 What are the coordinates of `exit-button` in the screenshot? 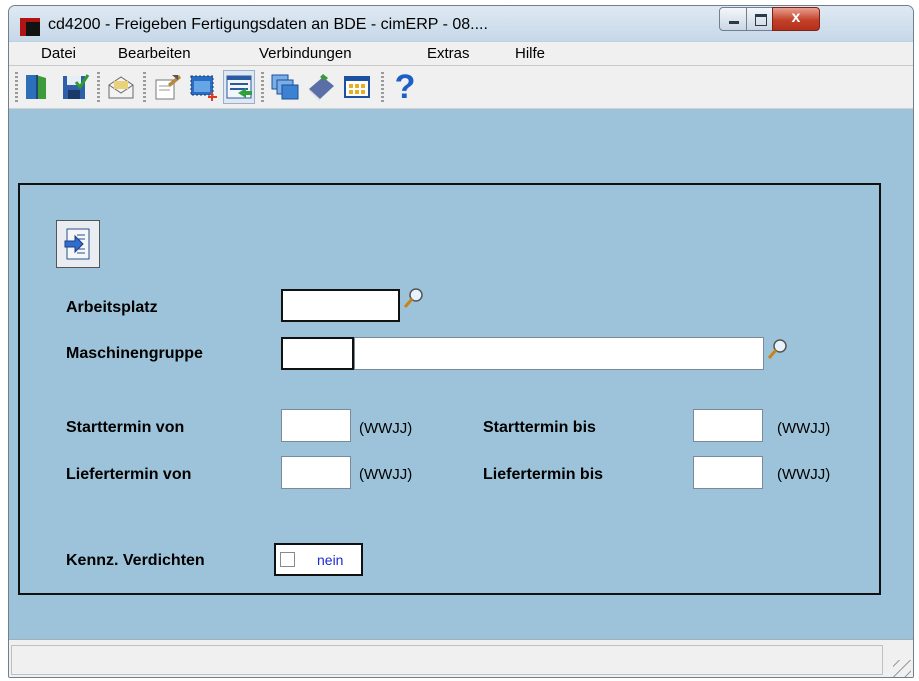 It's located at (37, 87).